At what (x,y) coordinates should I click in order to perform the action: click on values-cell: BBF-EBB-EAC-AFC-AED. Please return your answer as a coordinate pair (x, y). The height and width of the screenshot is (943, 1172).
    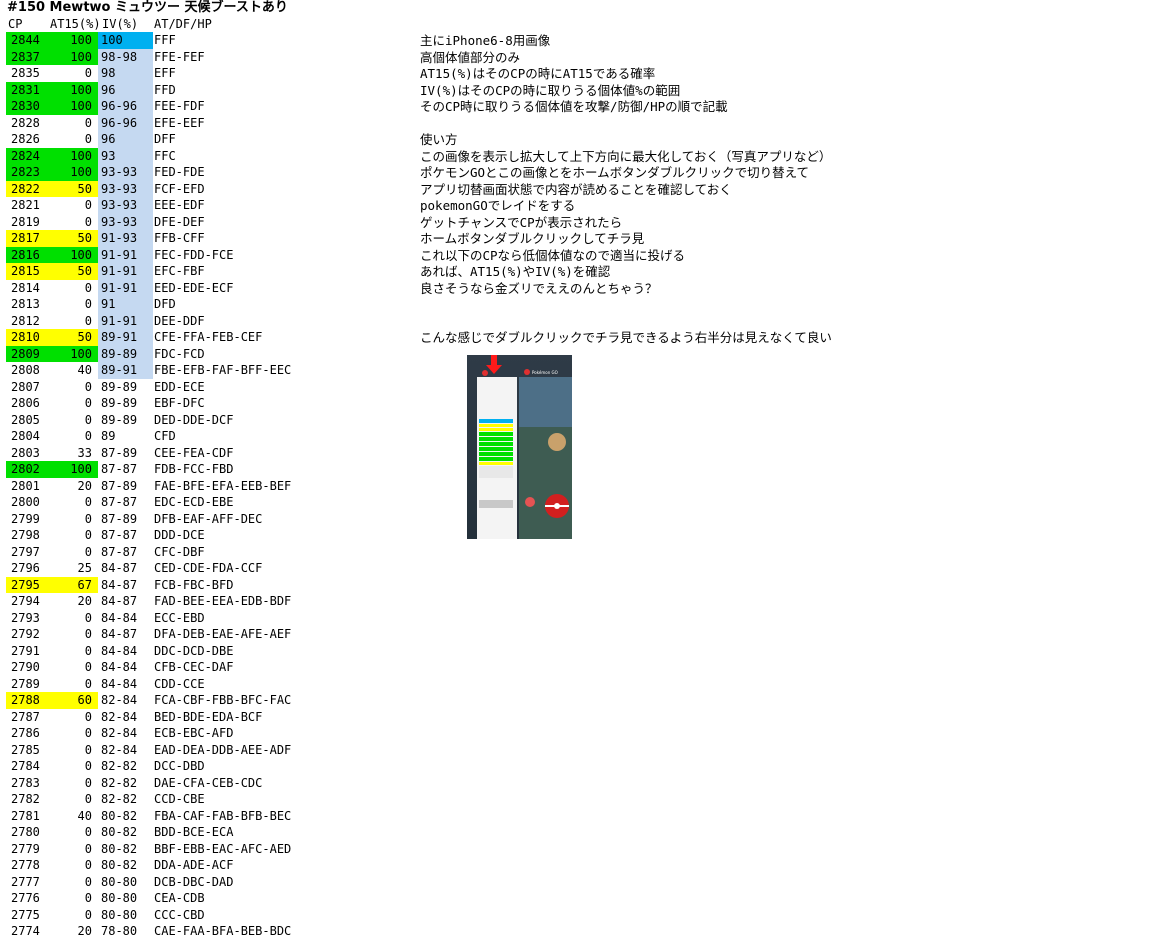
    Looking at the image, I should click on (223, 848).